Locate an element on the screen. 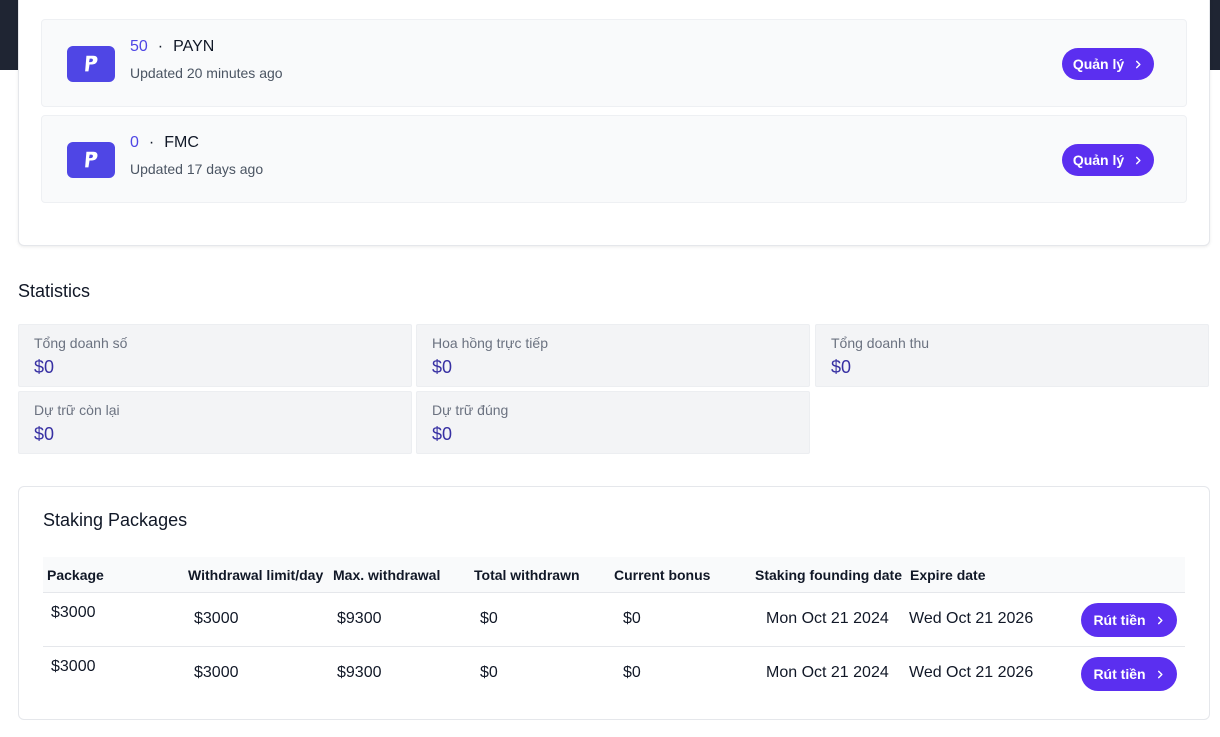  column-header-founding-date: Staking founding date is located at coordinates (828, 575).